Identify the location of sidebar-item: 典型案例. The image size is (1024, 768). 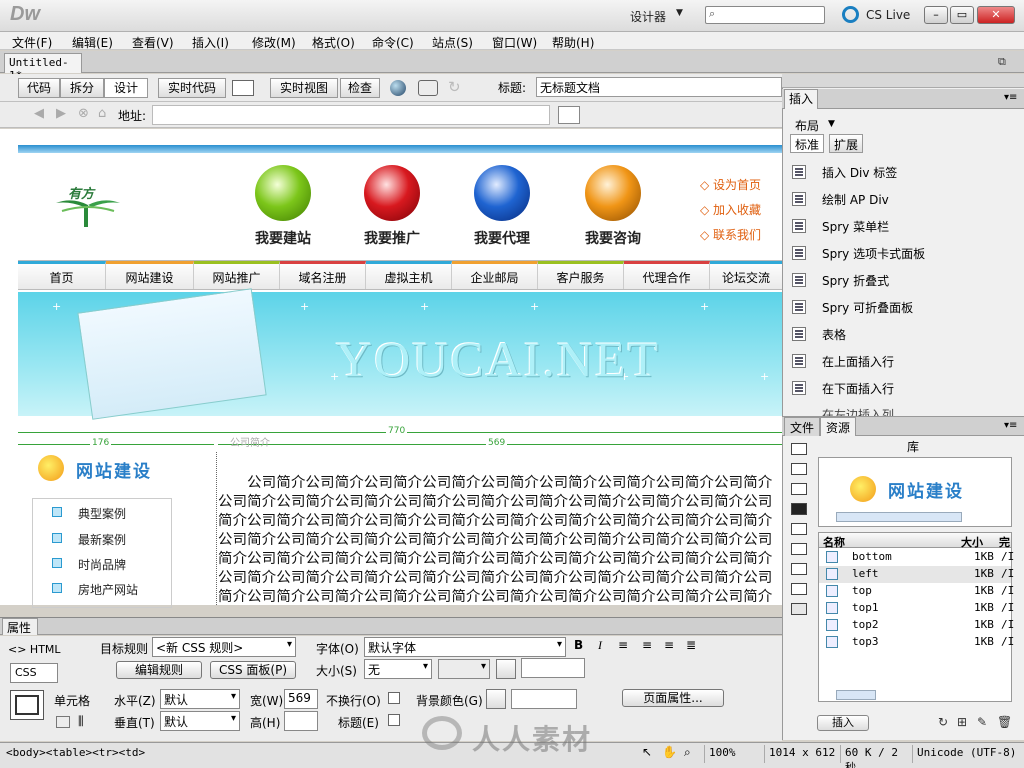
(102, 513).